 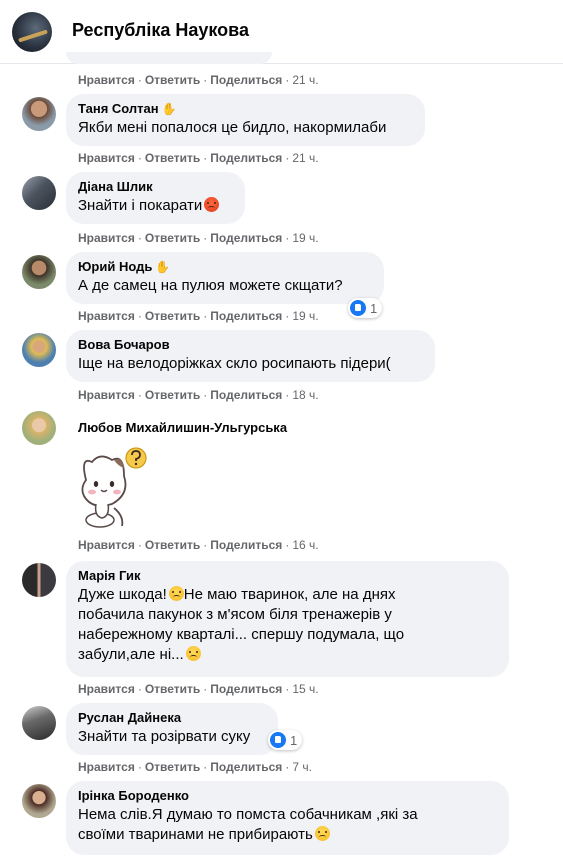 I want to click on comment-actions: Нравится · Ответить · Поделиться · 15 ч., so click(x=198, y=689).